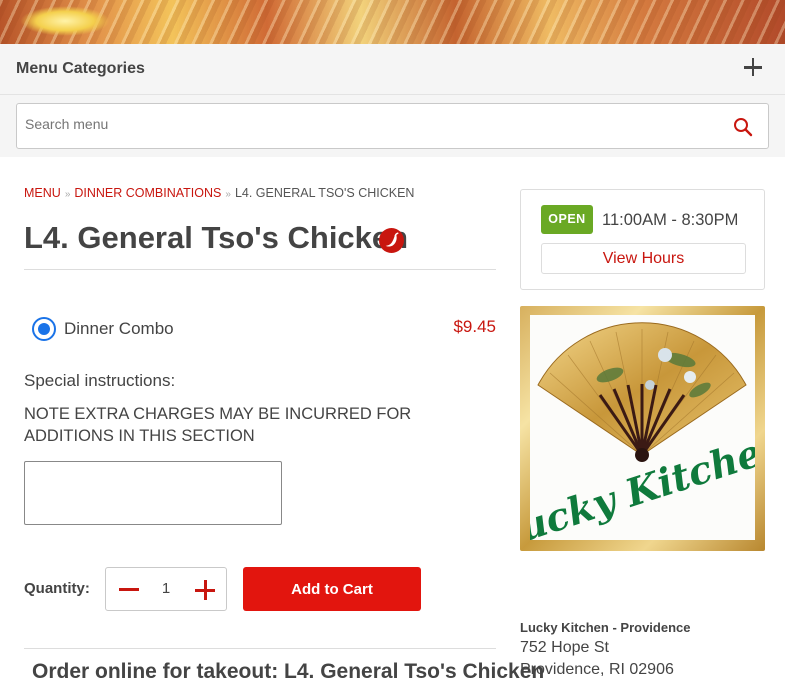 This screenshot has width=785, height=679. Describe the element at coordinates (147, 193) in the screenshot. I see `breadcrumb-category-link: Dinner Combinations` at that location.